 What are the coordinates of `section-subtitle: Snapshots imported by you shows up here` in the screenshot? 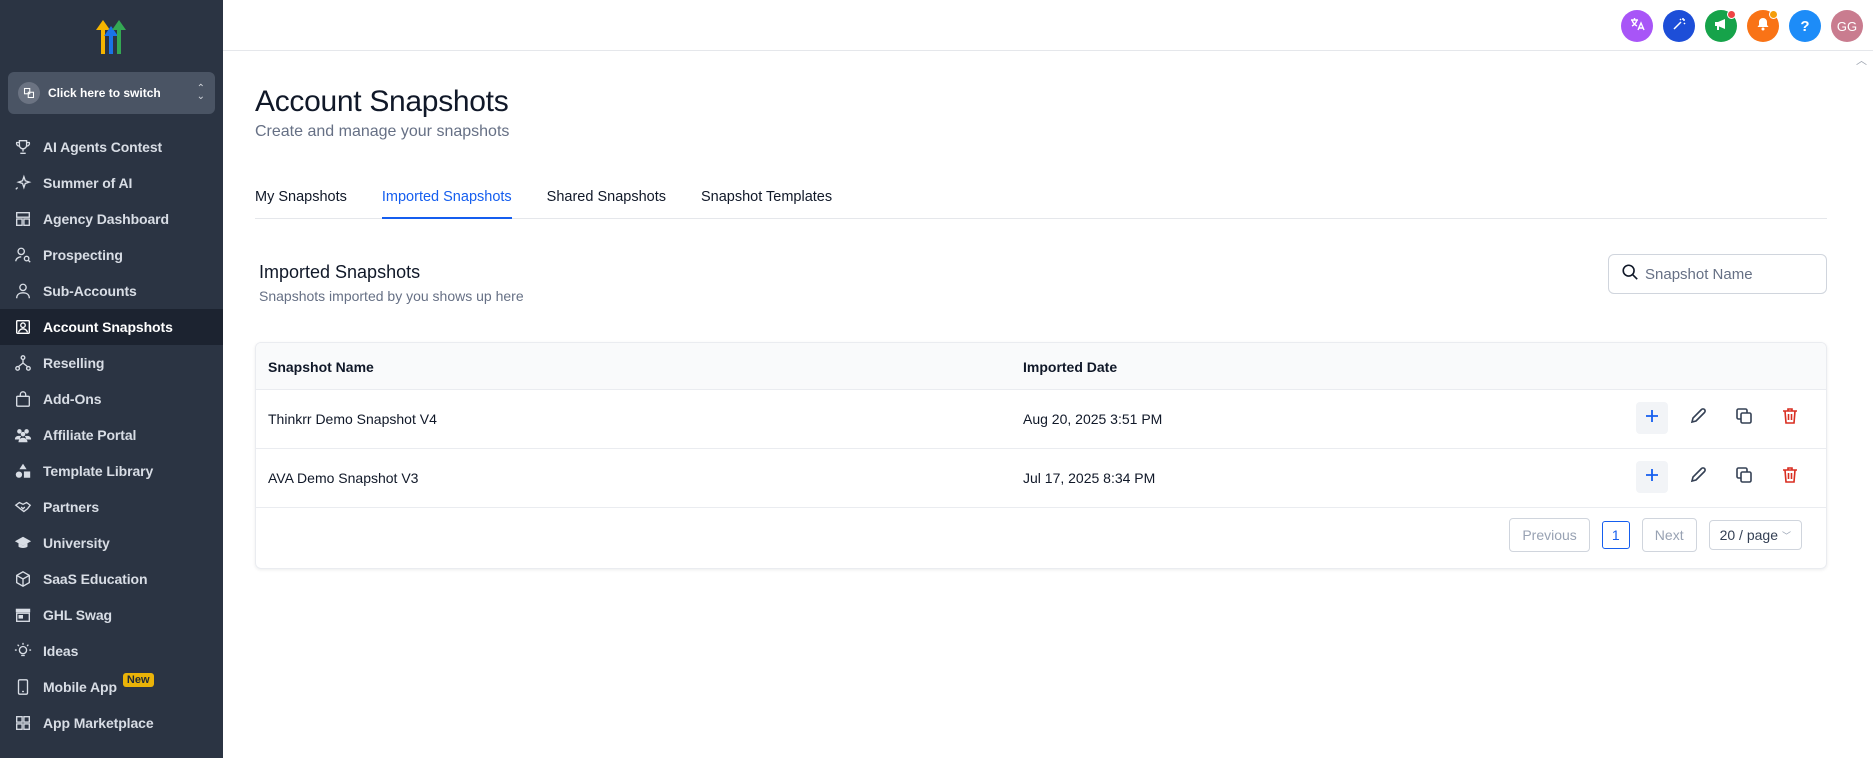 It's located at (391, 296).